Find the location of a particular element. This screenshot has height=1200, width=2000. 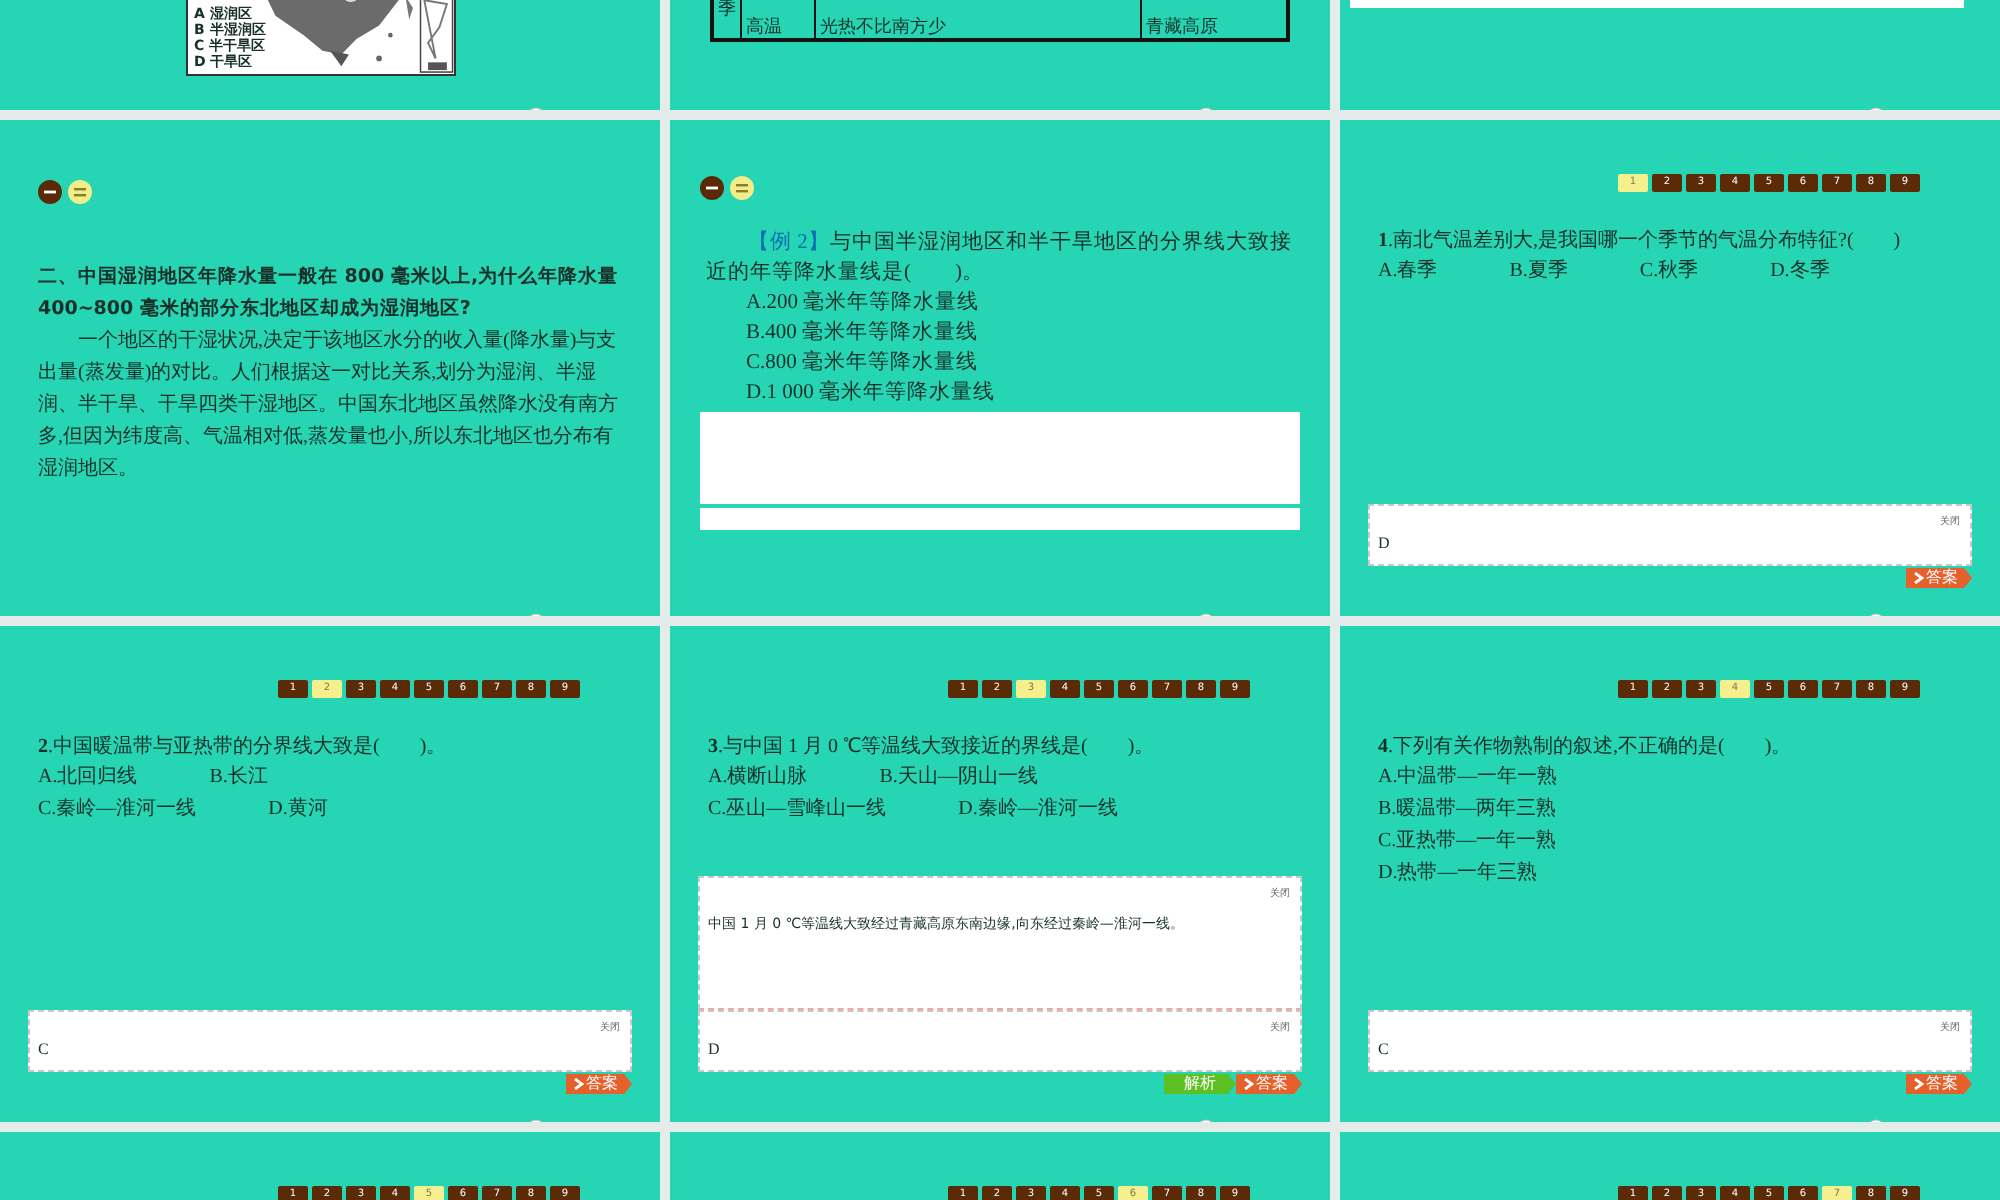

table-cell: 光热不比南方少 is located at coordinates (978, 20).